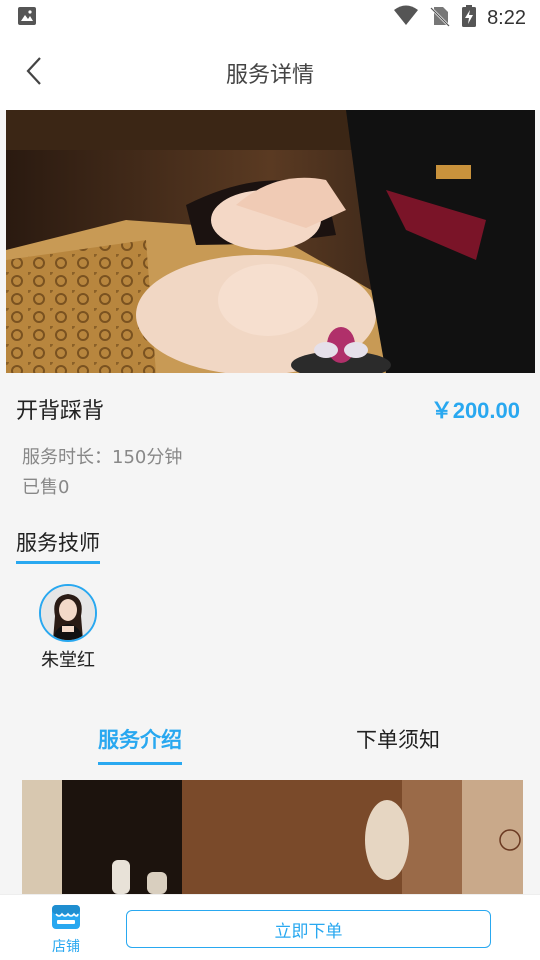  What do you see at coordinates (68, 613) in the screenshot?
I see `avatar` at bounding box center [68, 613].